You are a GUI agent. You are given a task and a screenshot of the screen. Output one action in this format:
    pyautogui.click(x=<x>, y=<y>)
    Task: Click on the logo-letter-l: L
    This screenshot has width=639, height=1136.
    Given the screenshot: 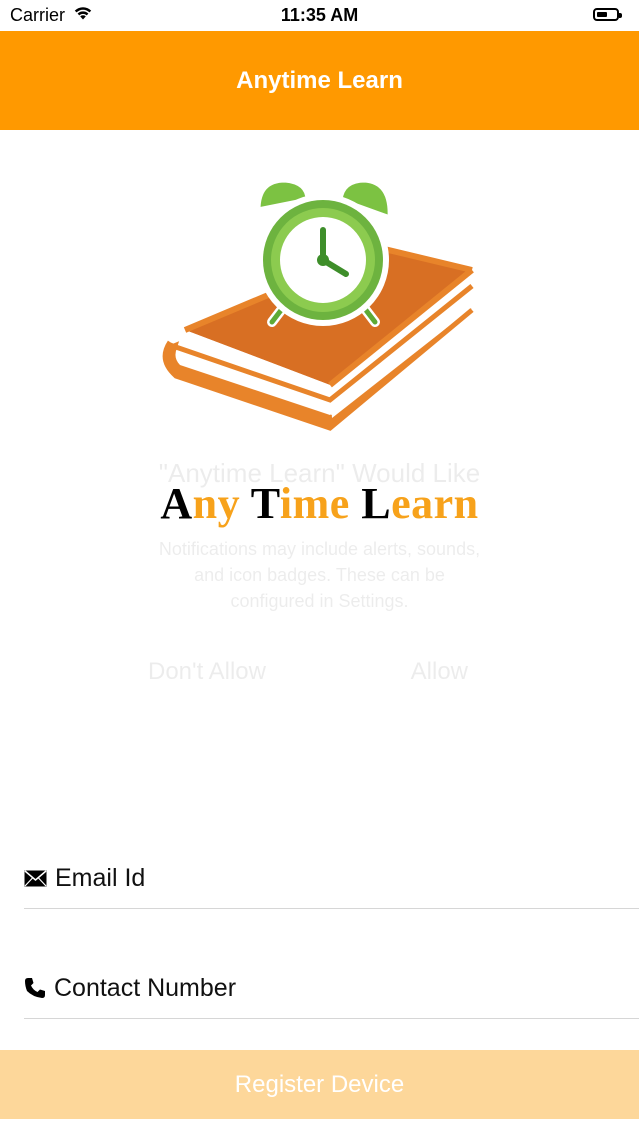 What is the action you would take?
    pyautogui.click(x=376, y=503)
    